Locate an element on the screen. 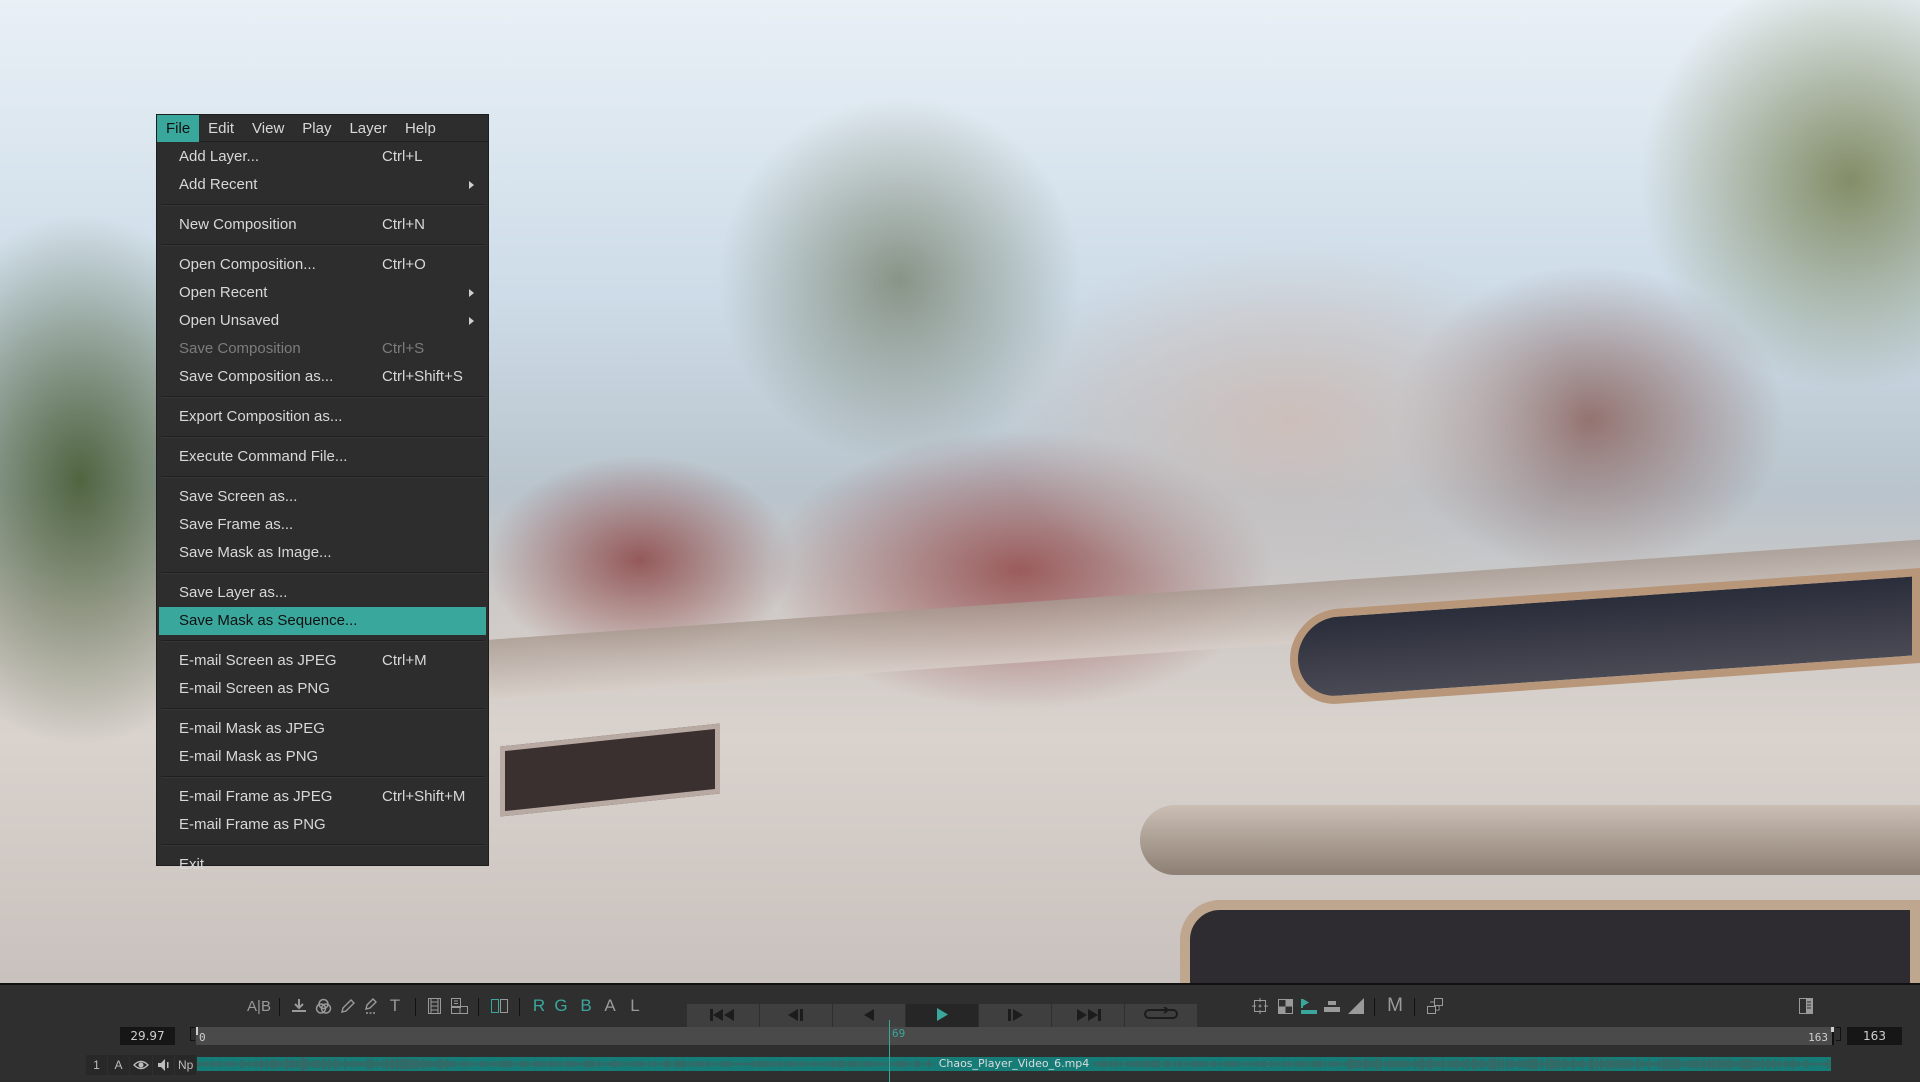 This screenshot has width=1920, height=1082. end-frame-field: 163 is located at coordinates (1874, 1036).